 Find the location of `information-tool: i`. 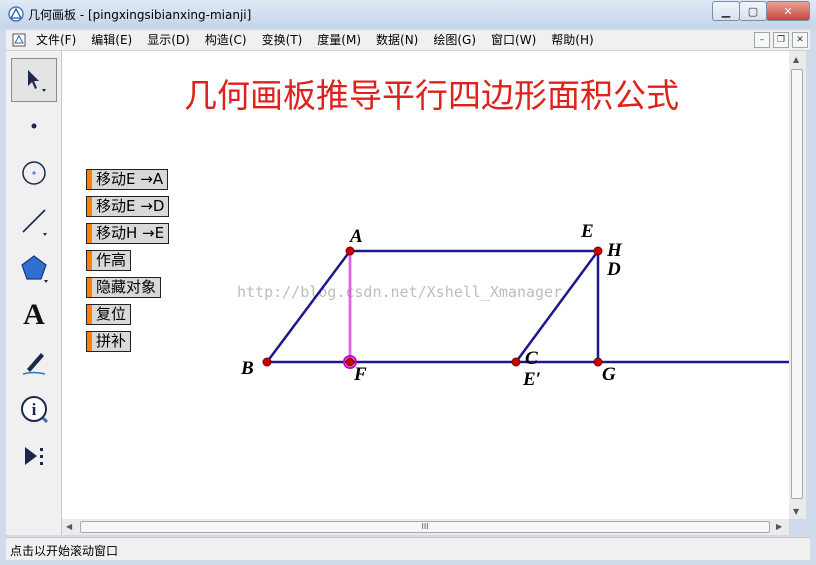

information-tool: i is located at coordinates (34, 409).